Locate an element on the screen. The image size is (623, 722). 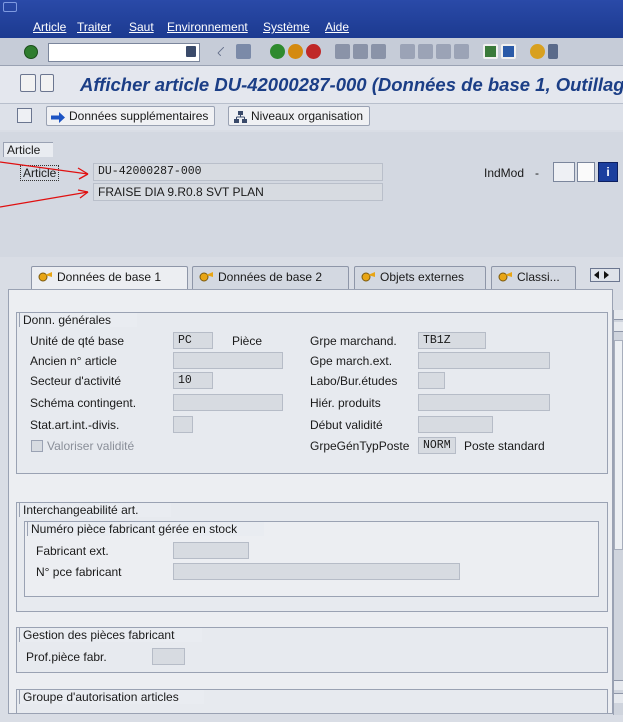
lab-office-label: Labo/Bur.études is located at coordinates (354, 381).